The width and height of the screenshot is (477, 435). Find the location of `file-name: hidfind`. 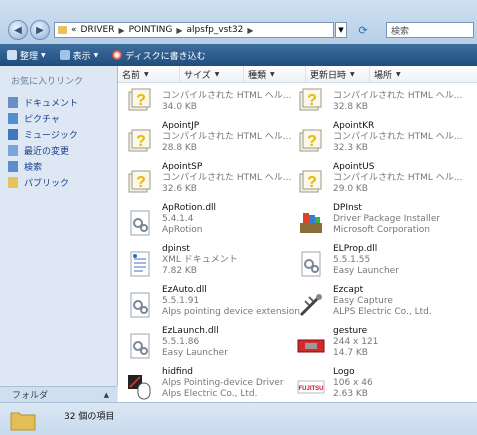

file-name: hidfind is located at coordinates (178, 372).